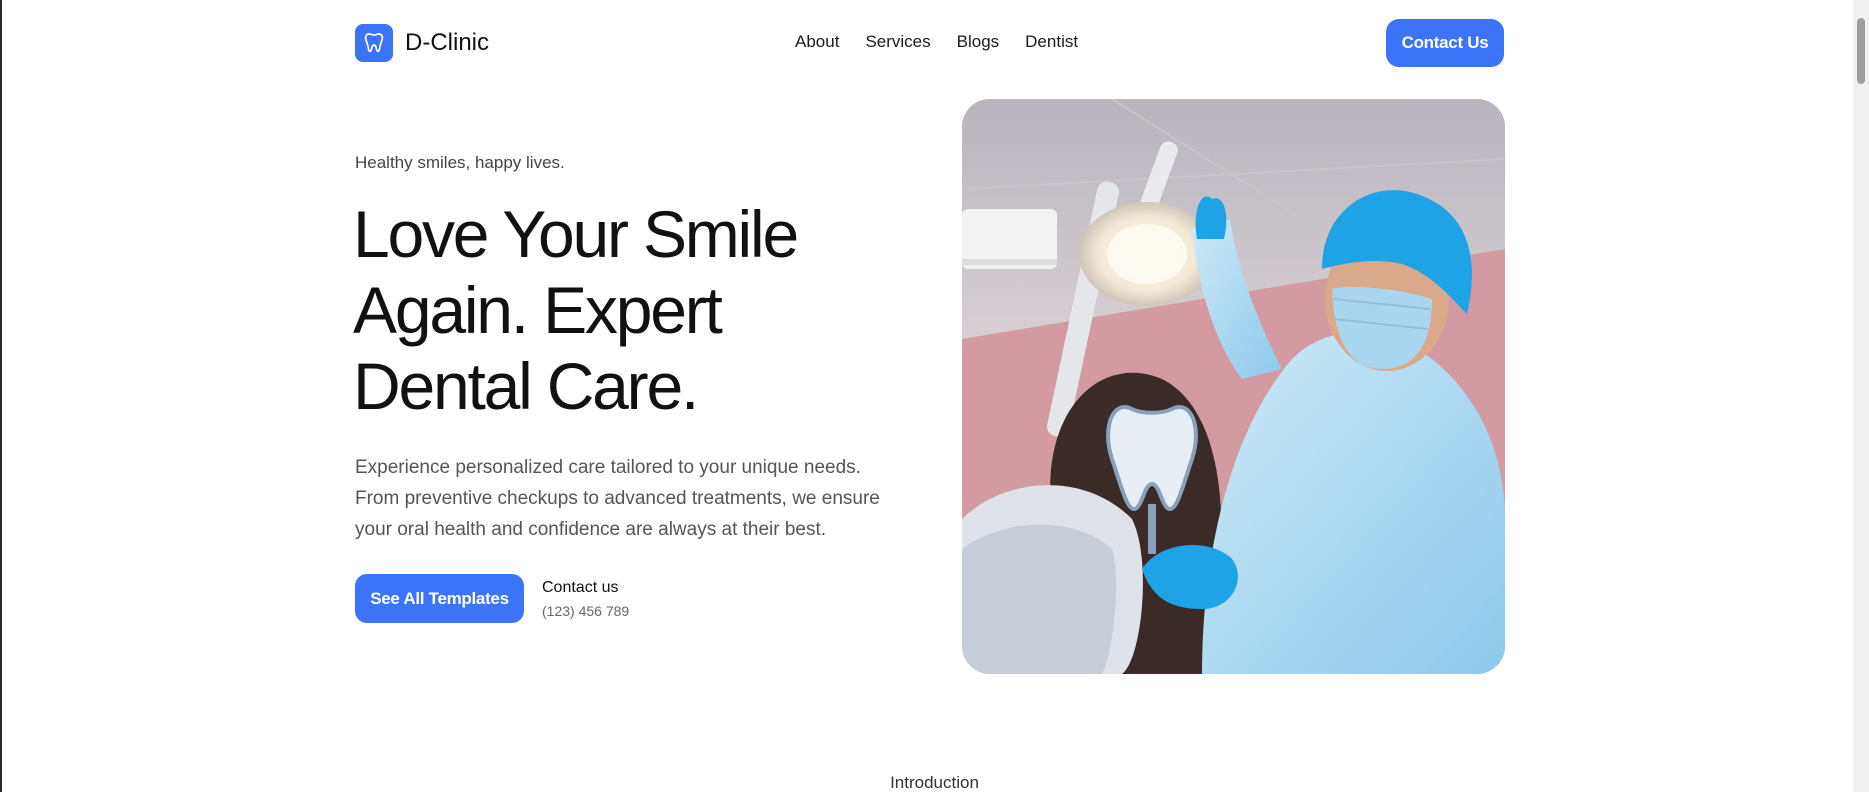 Image resolution: width=1869 pixels, height=793 pixels. I want to click on hero-tagline: Healthy smiles, happy lives., so click(460, 162).